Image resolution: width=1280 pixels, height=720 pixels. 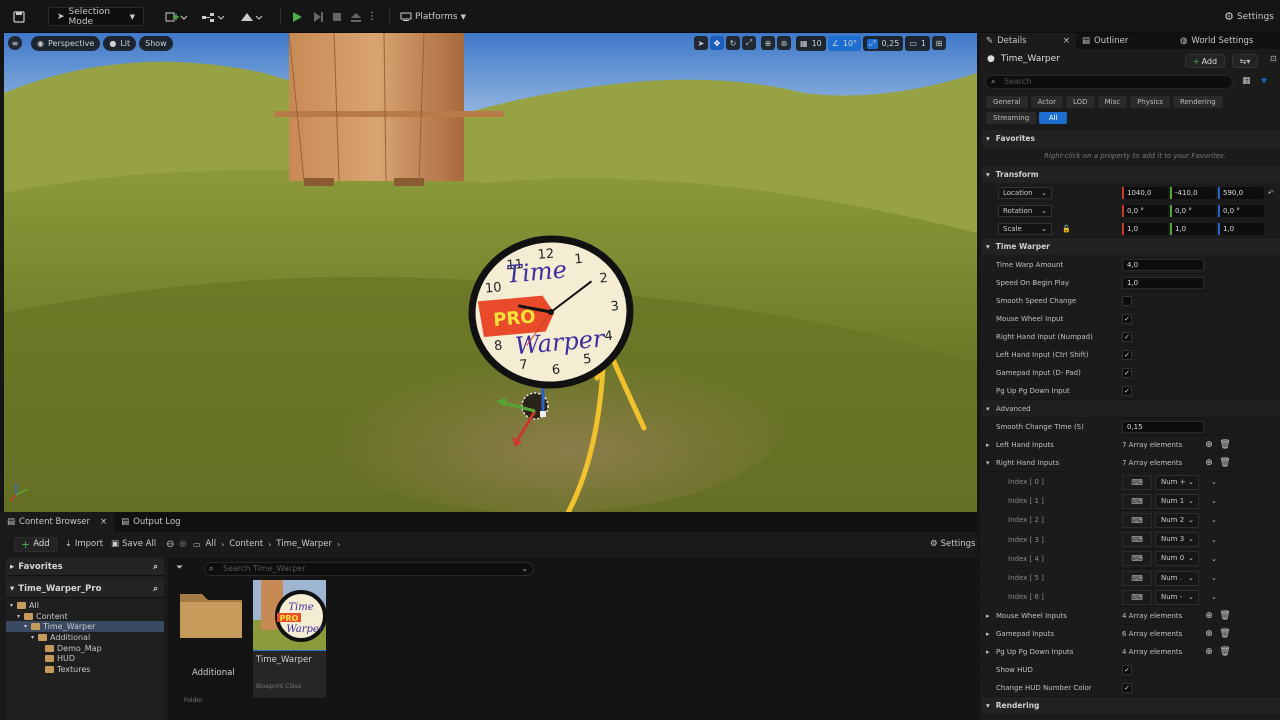 What do you see at coordinates (85, 589) in the screenshot?
I see `project-section: ▾ Time_Warper_Pro ⌕` at bounding box center [85, 589].